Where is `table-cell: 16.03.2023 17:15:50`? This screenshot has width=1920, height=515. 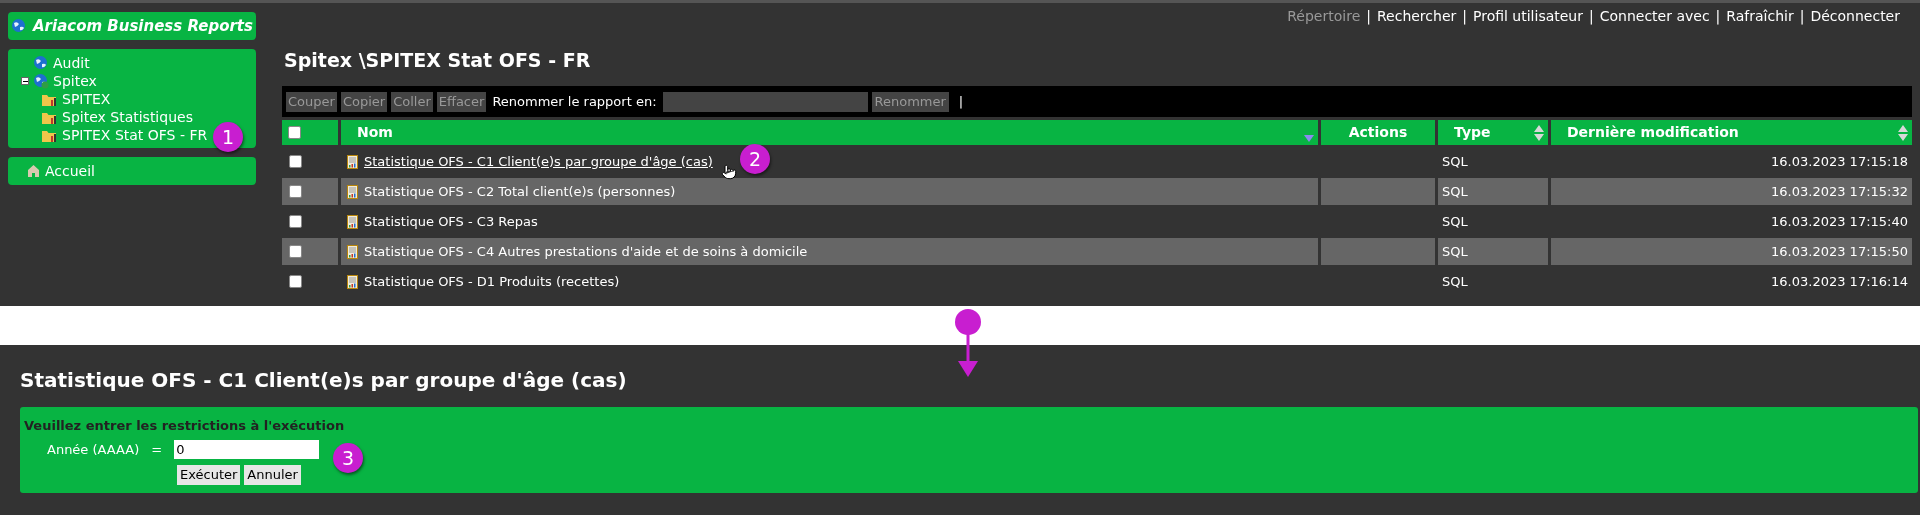 table-cell: 16.03.2023 17:15:50 is located at coordinates (1731, 251).